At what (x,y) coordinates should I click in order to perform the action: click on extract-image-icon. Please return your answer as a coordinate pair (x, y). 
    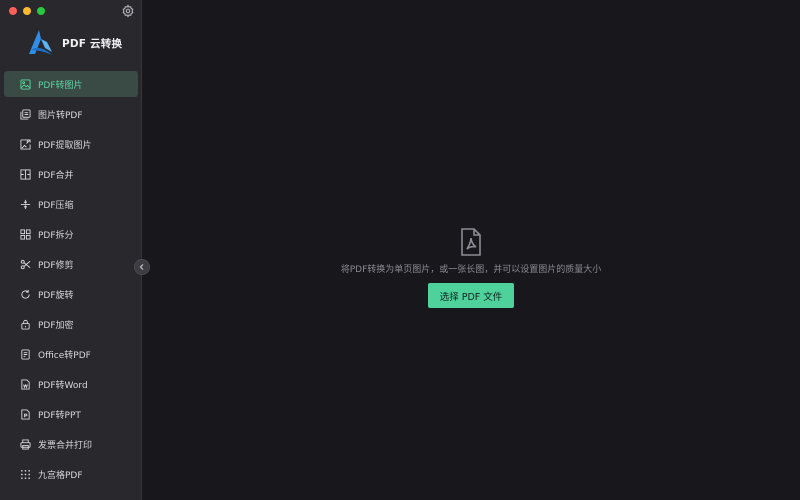
    Looking at the image, I should click on (25, 144).